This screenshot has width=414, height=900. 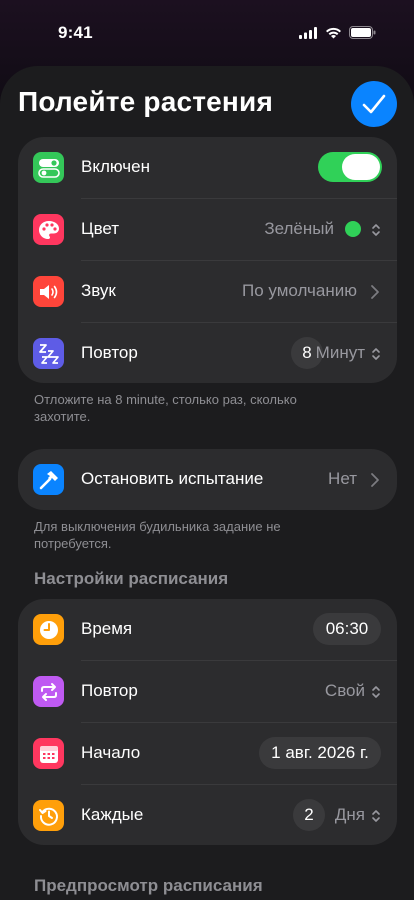 What do you see at coordinates (112, 814) in the screenshot?
I see `every-label: Каждые` at bounding box center [112, 814].